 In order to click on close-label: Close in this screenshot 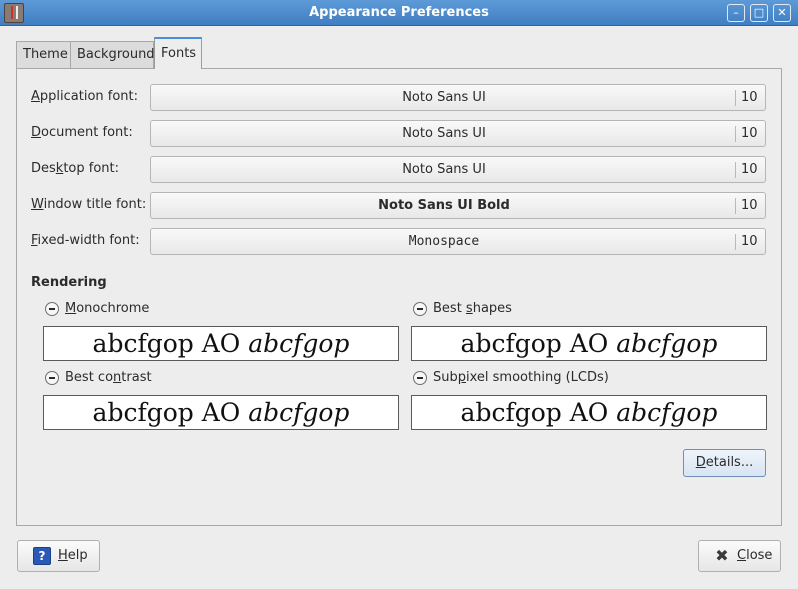, I will do `click(755, 555)`.